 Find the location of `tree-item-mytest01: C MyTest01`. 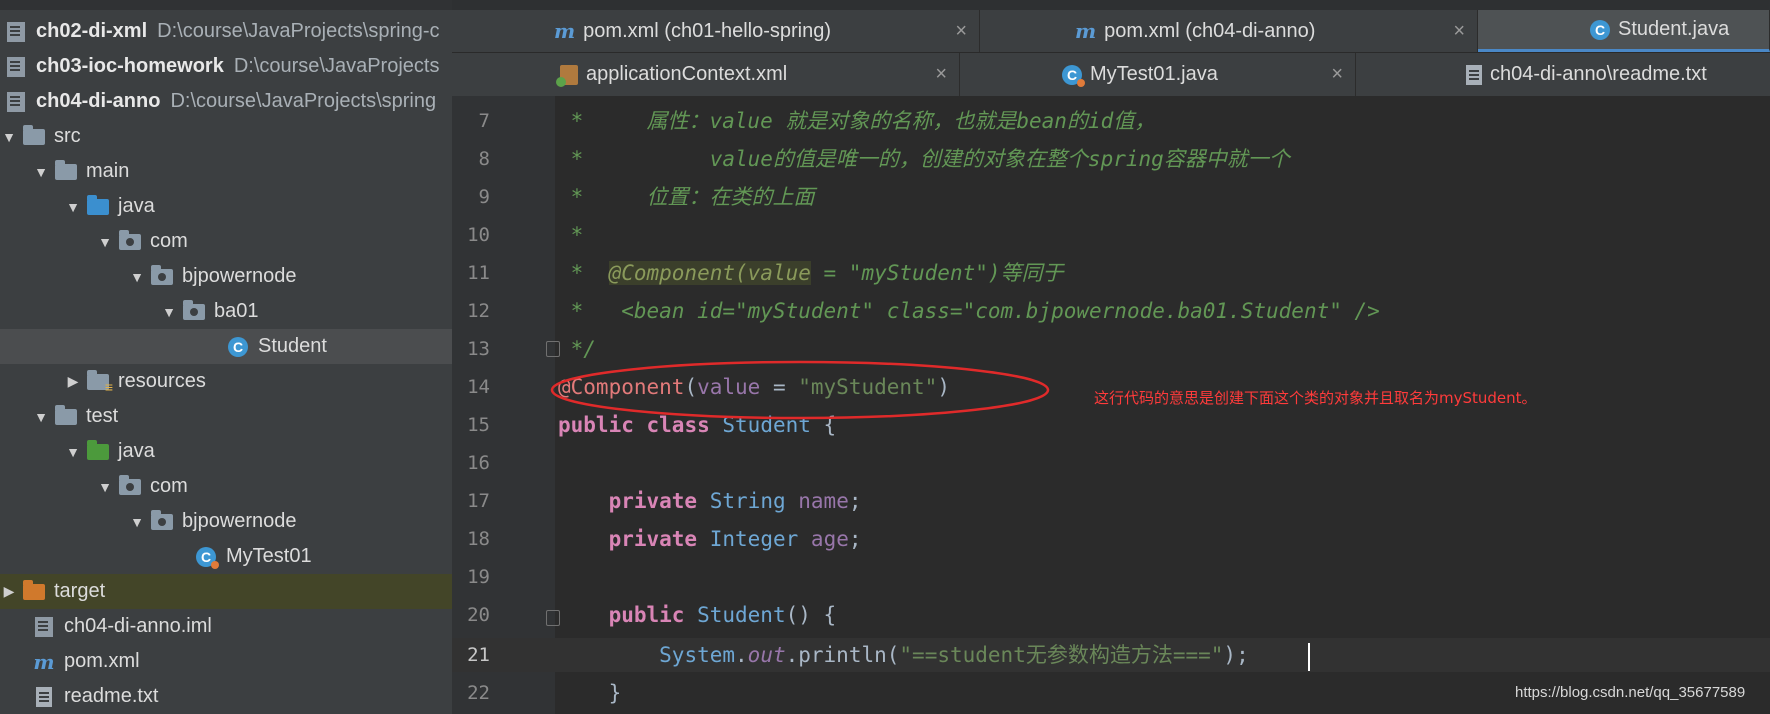

tree-item-mytest01: C MyTest01 is located at coordinates (226, 556).